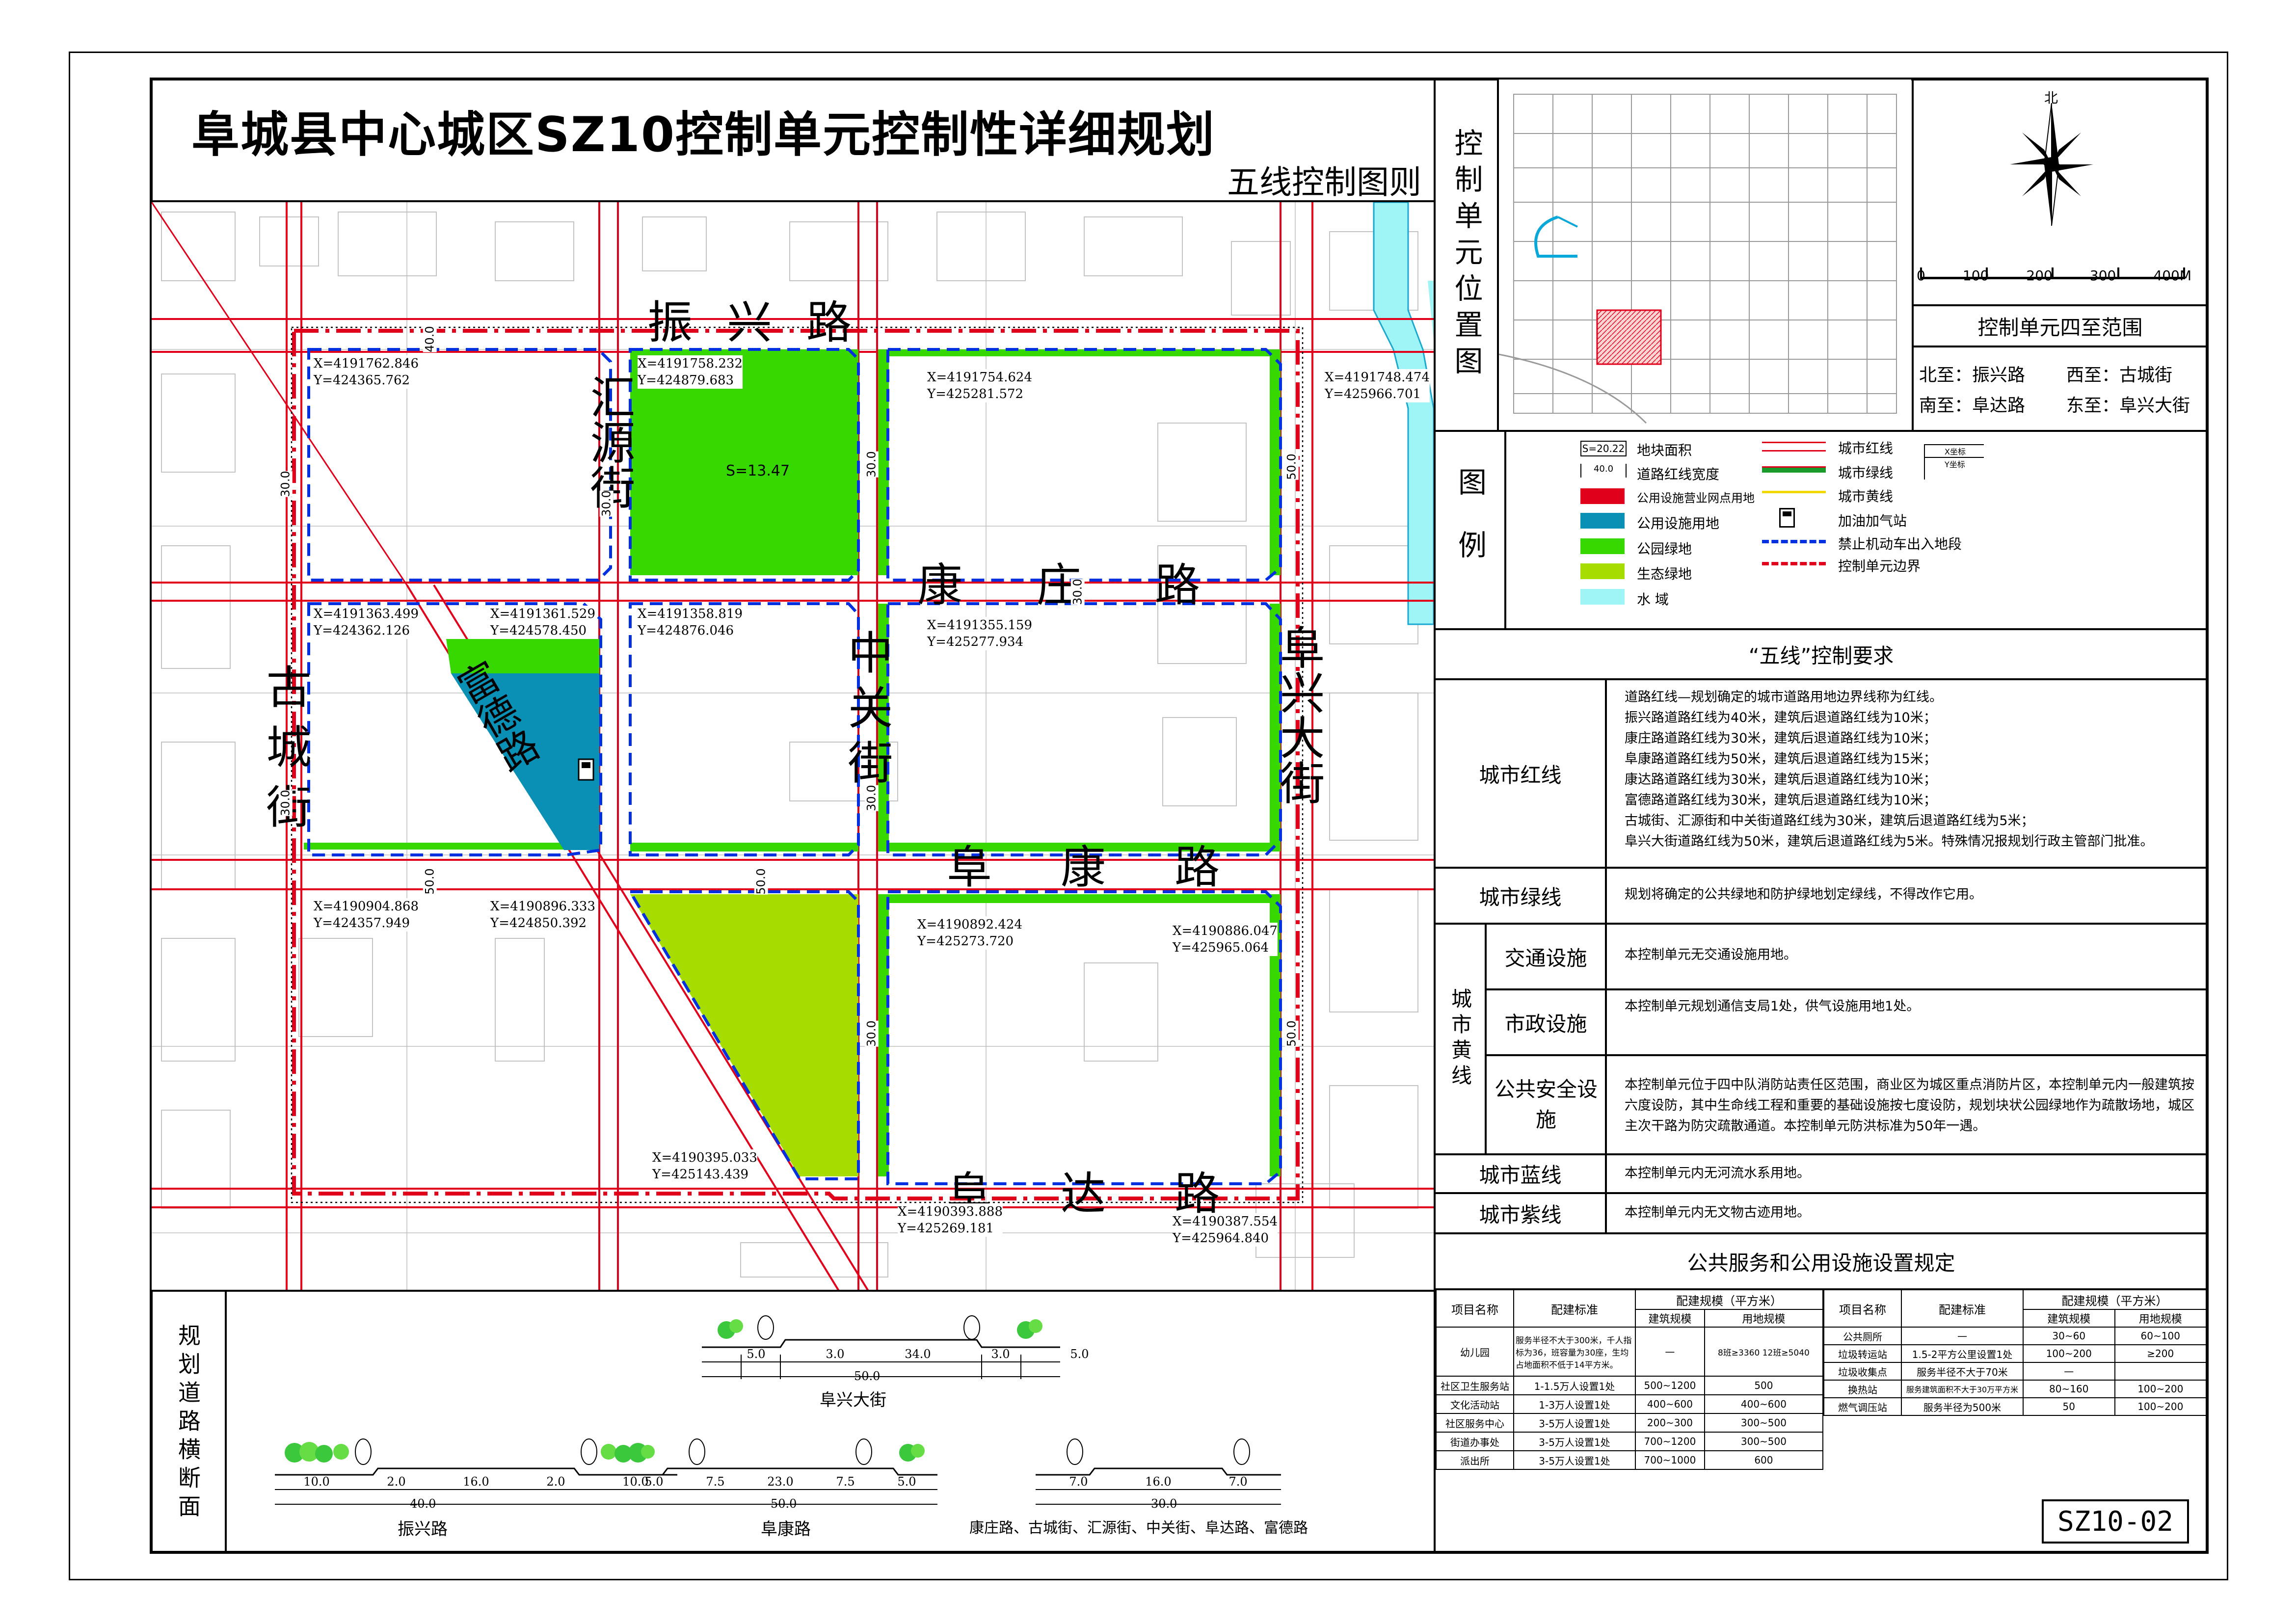  Describe the element at coordinates (1696, 498) in the screenshot. I see `legend-label: 公用设施营业网点用地` at that location.